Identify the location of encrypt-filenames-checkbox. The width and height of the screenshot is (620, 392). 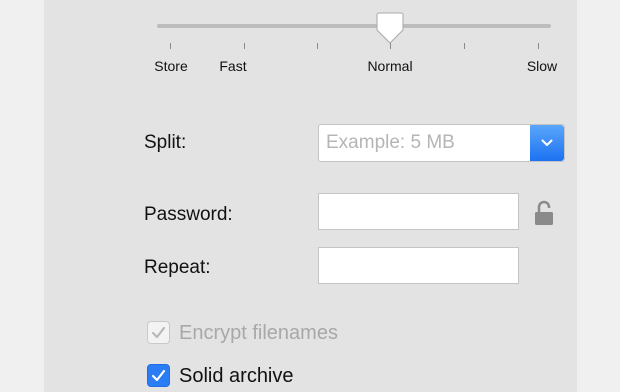
(158, 332).